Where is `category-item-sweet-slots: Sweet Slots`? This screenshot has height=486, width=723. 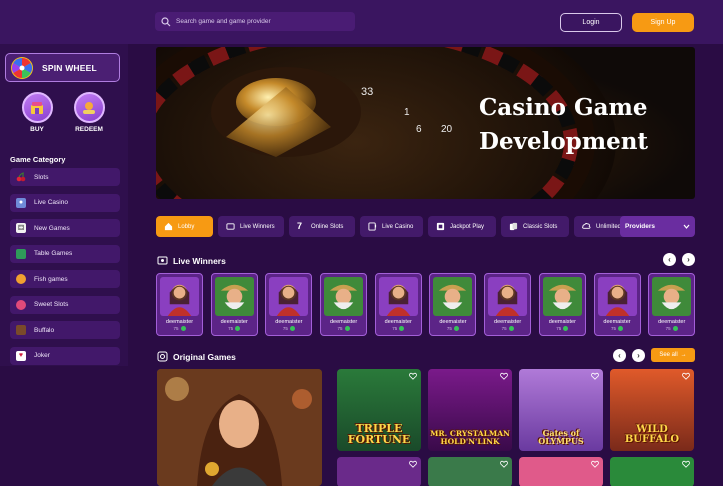
category-item-sweet-slots: Sweet Slots is located at coordinates (65, 304).